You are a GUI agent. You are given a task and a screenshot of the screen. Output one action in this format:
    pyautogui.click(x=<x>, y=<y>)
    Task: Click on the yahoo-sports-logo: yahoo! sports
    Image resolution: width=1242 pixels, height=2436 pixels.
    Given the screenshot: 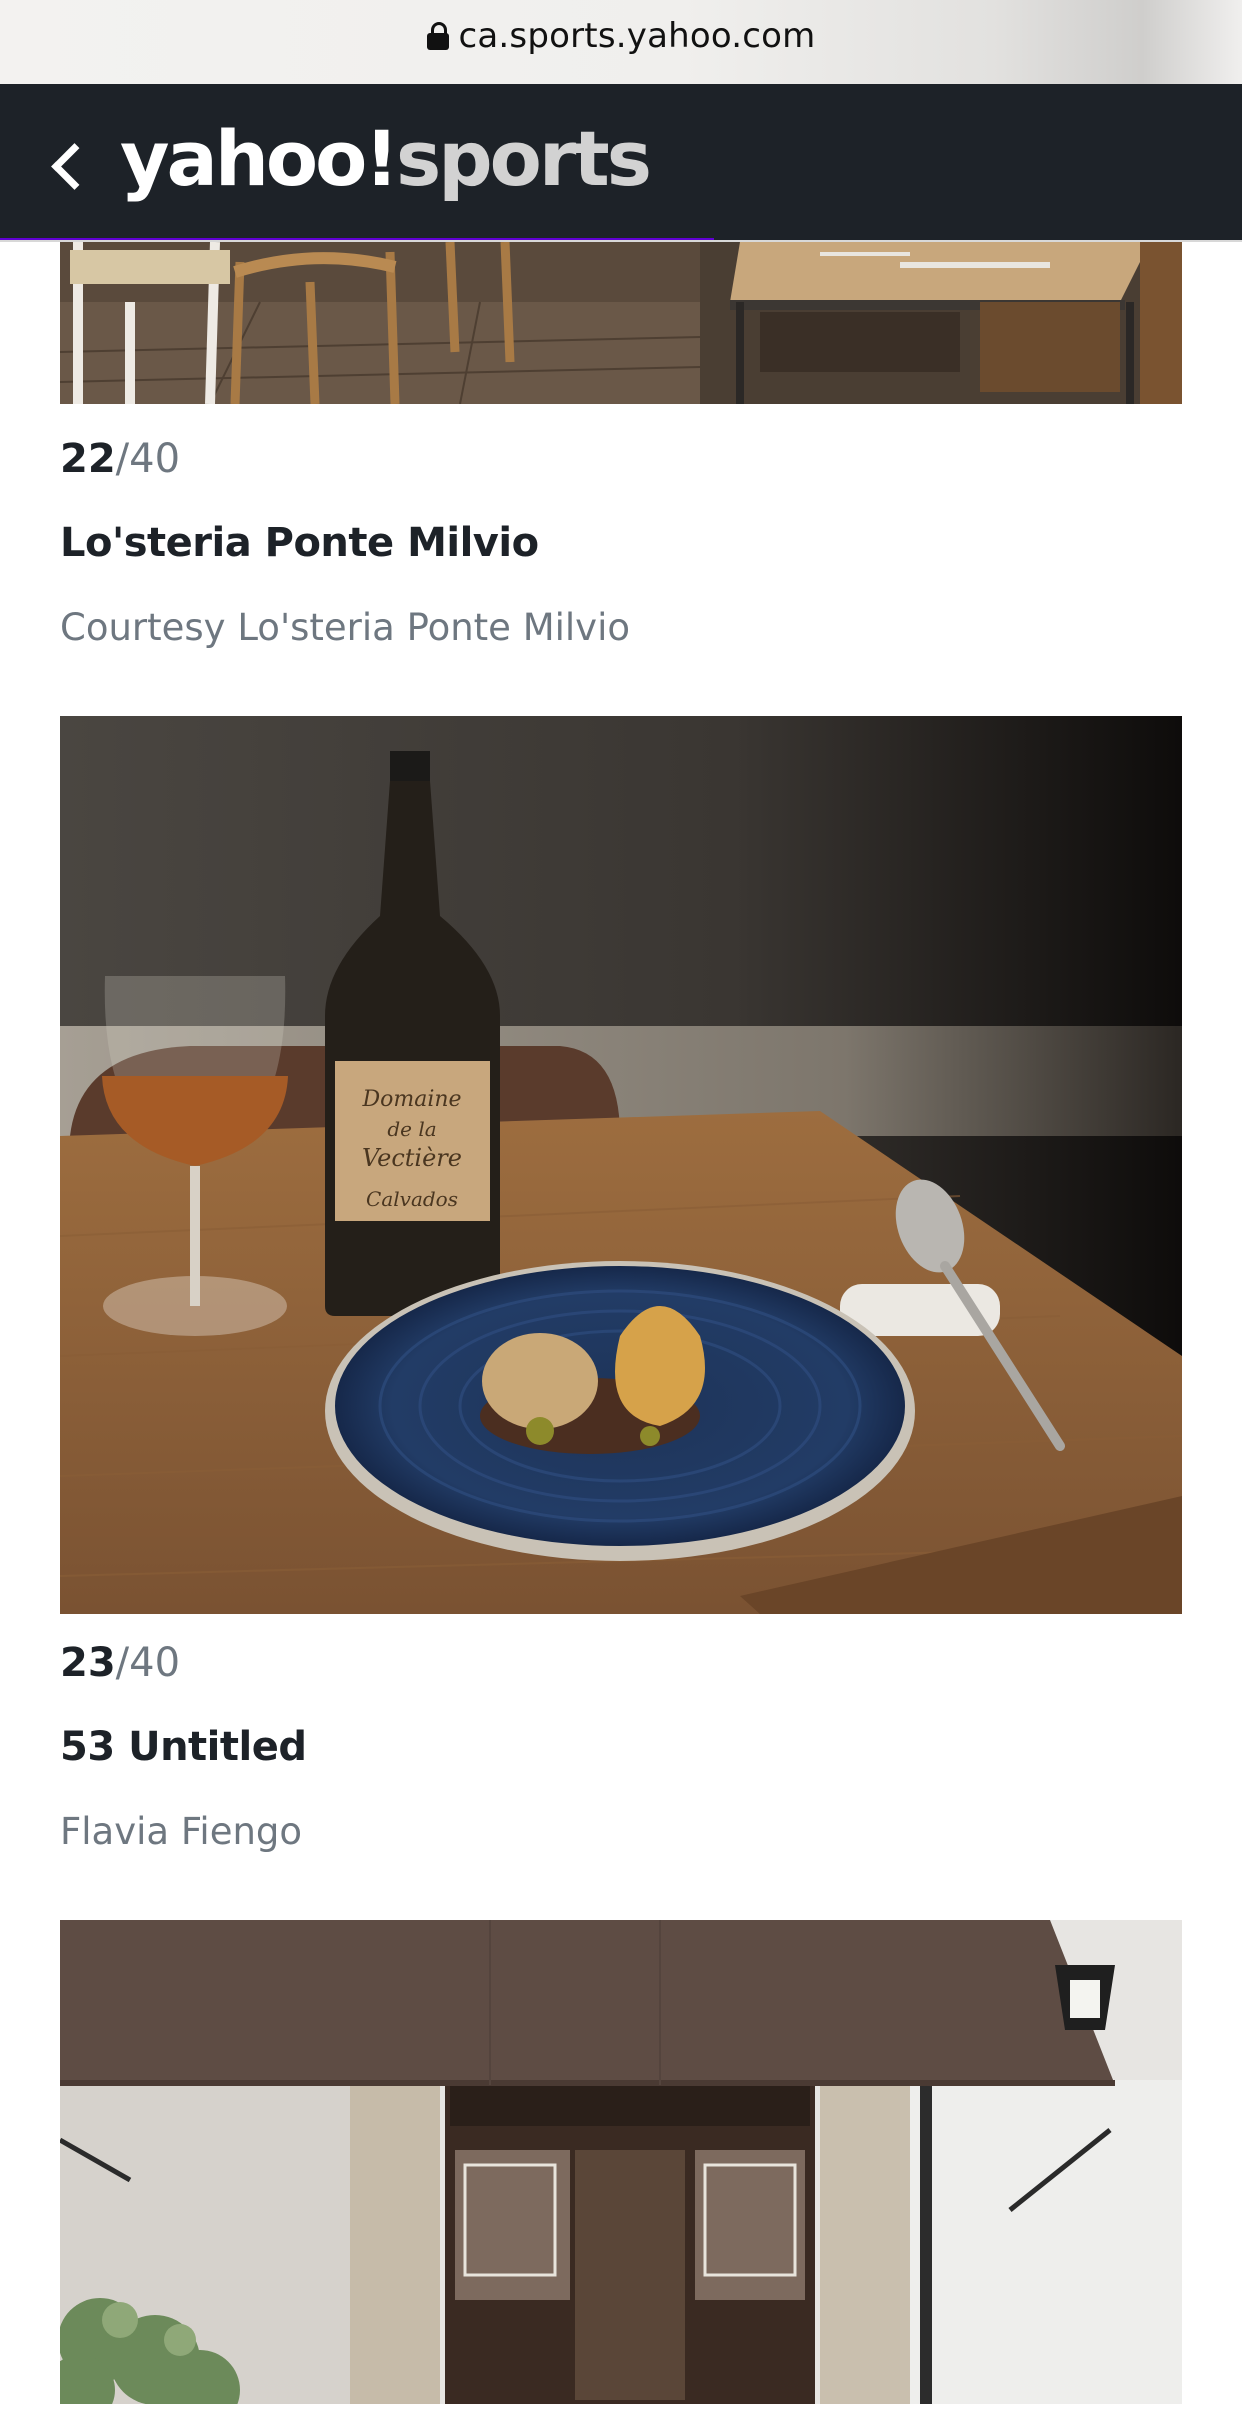 What is the action you would take?
    pyautogui.click(x=386, y=162)
    